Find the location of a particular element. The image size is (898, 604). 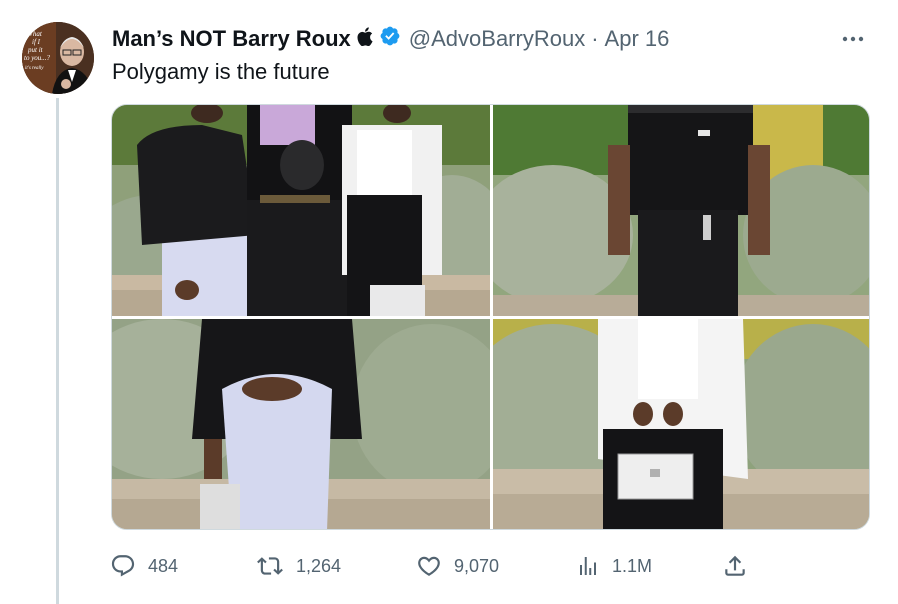

retweet-icon is located at coordinates (270, 566).